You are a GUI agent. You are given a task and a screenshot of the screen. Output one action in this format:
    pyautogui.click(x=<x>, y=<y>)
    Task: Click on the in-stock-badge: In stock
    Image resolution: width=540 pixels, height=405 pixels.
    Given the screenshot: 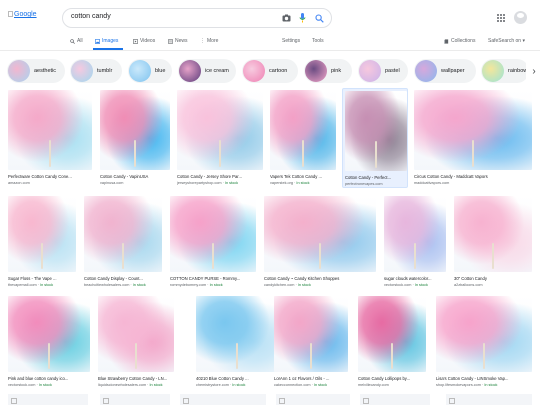 What is the action you would take?
    pyautogui.click(x=47, y=285)
    